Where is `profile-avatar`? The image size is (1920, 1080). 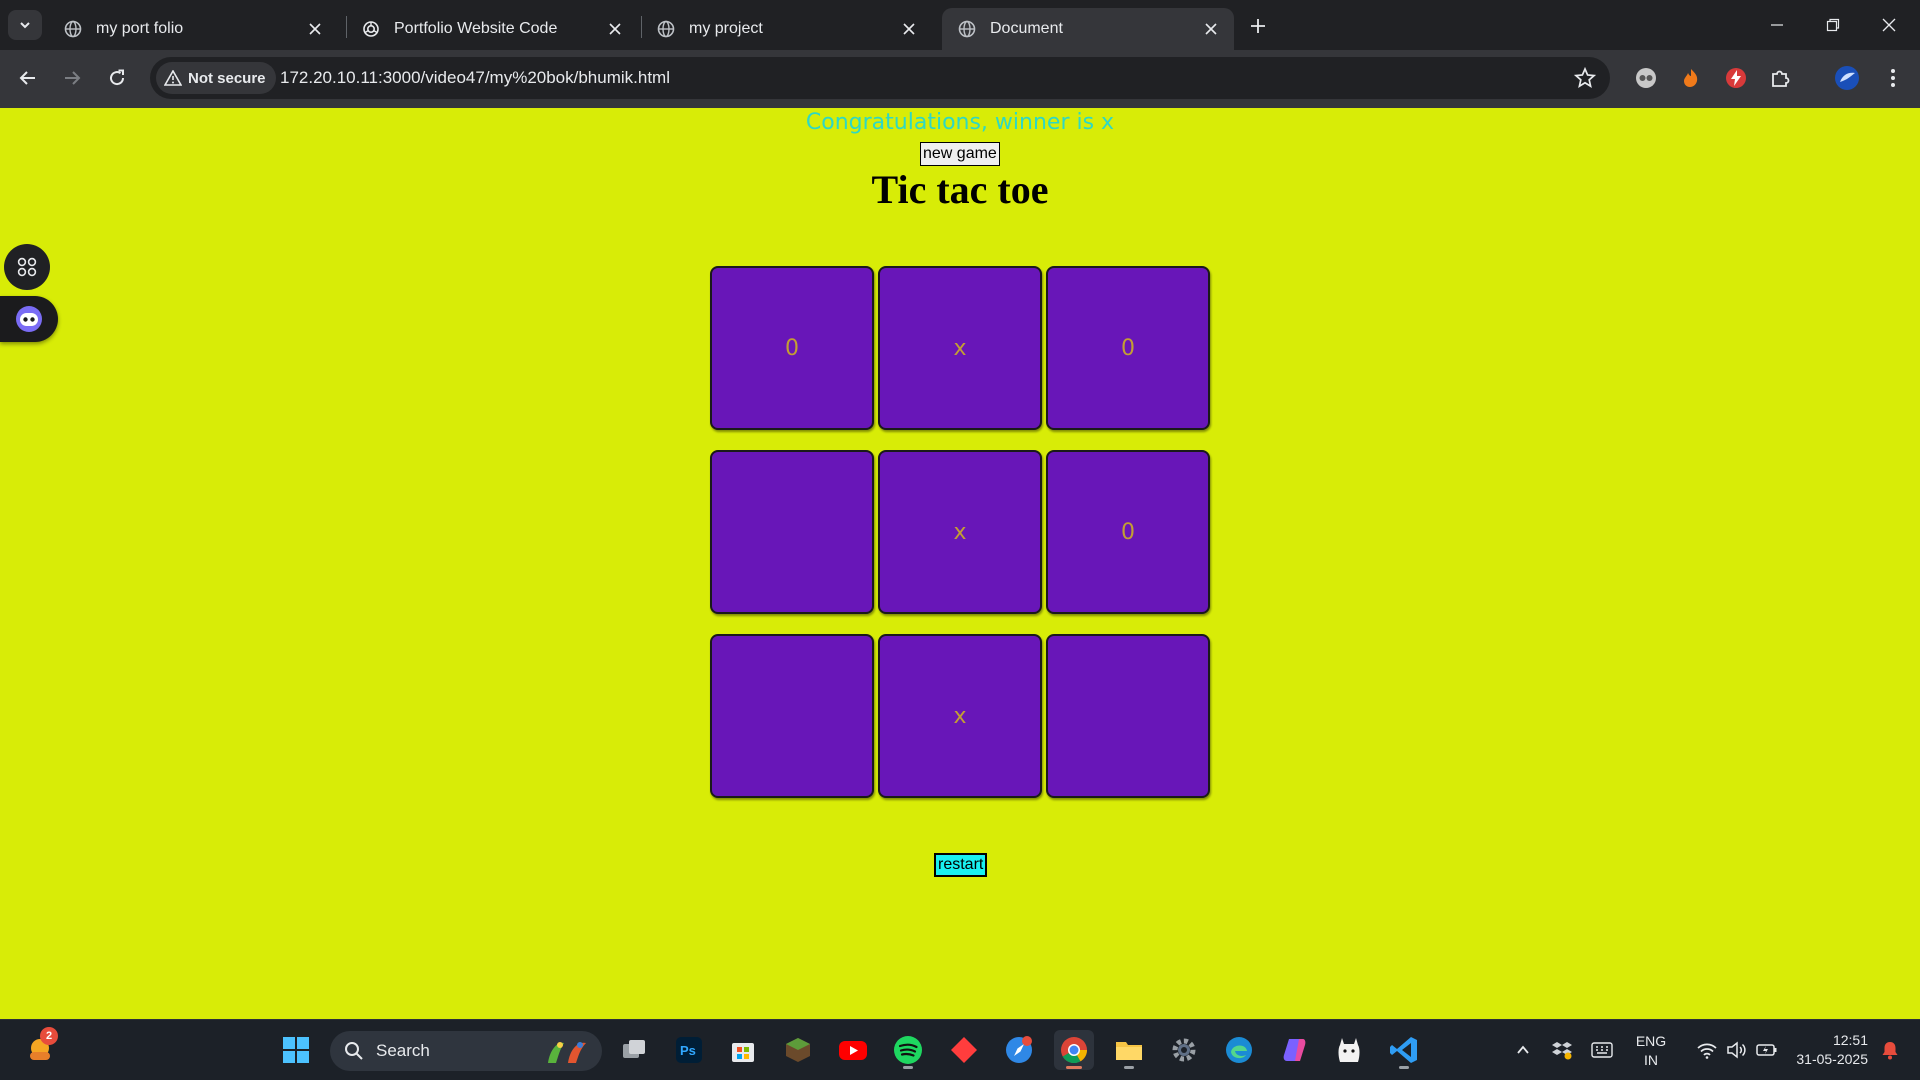
profile-avatar is located at coordinates (1847, 78).